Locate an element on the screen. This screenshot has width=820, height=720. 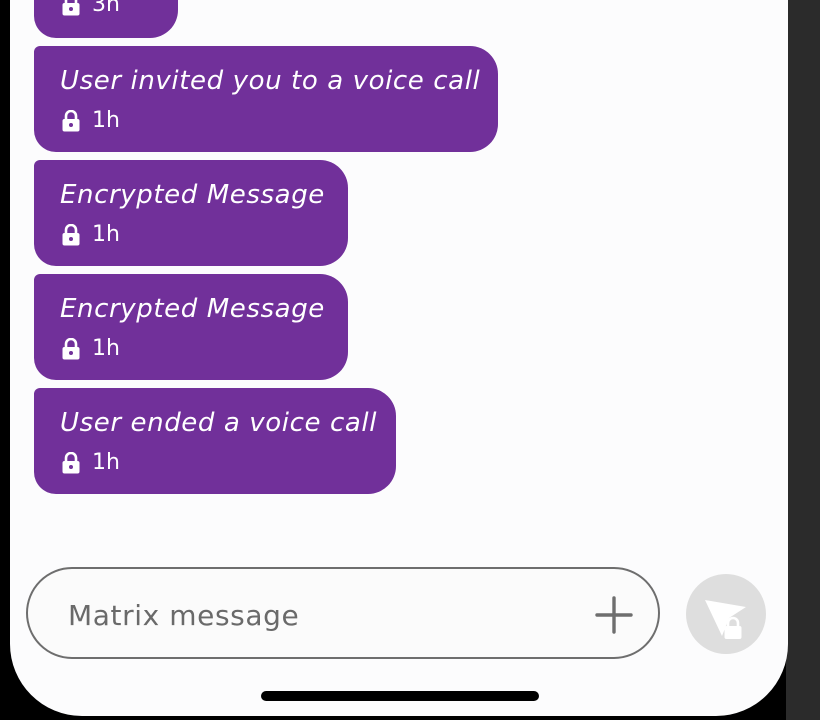
plus-icon is located at coordinates (614, 615).